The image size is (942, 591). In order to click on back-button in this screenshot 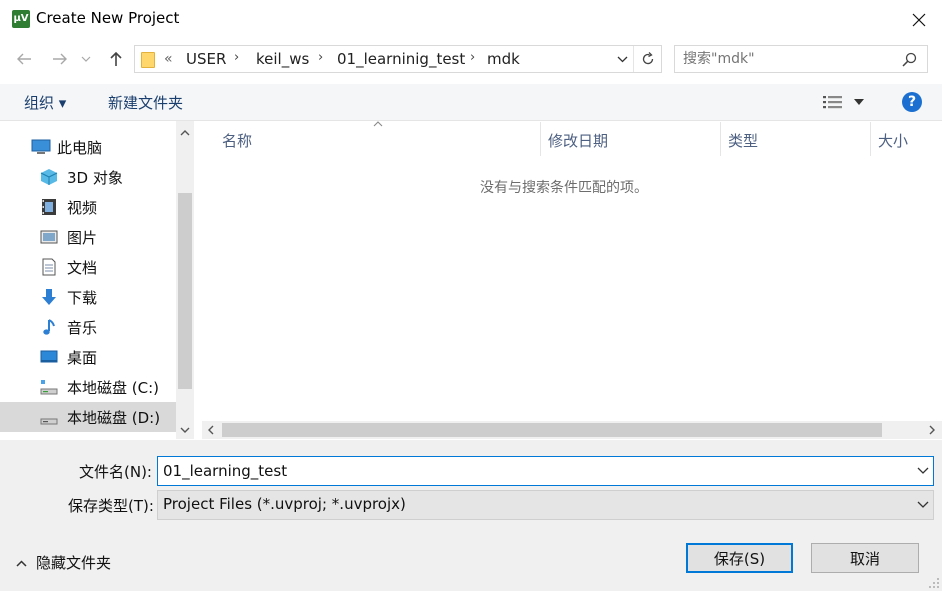, I will do `click(24, 59)`.